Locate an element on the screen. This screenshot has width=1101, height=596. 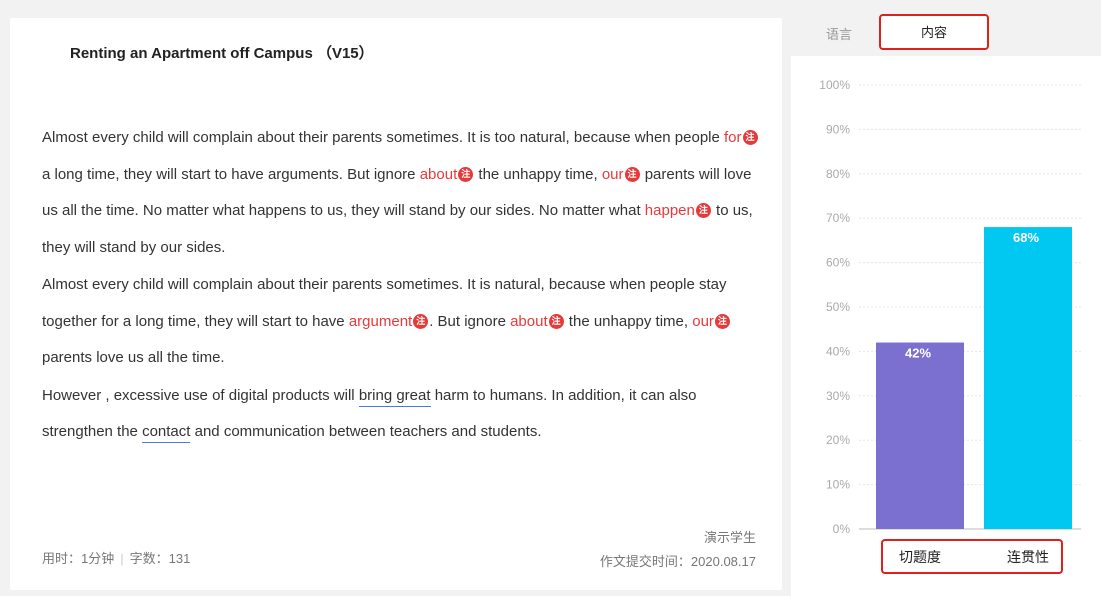
error-word: argument is located at coordinates (380, 321).